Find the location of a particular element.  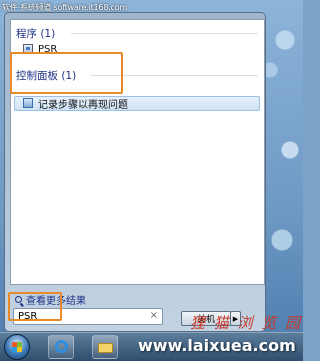

section-divider is located at coordinates (164, 33).